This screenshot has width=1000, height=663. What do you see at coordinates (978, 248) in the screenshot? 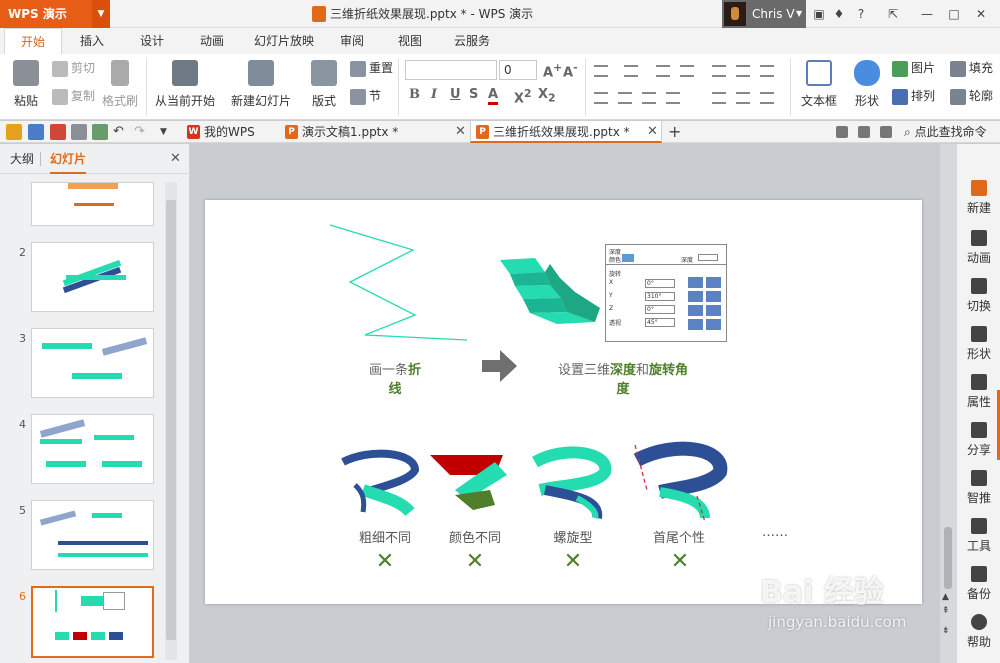
I see `sidebar-animation: 动画` at bounding box center [978, 248].